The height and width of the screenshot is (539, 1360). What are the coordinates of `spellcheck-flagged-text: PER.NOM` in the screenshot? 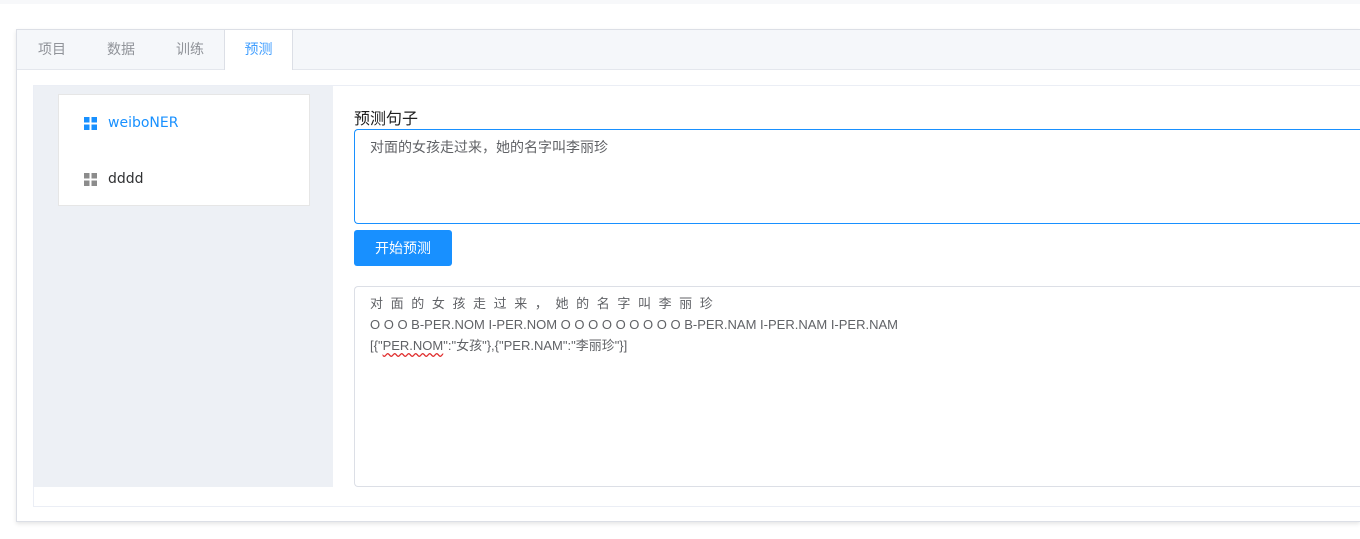 It's located at (413, 345).